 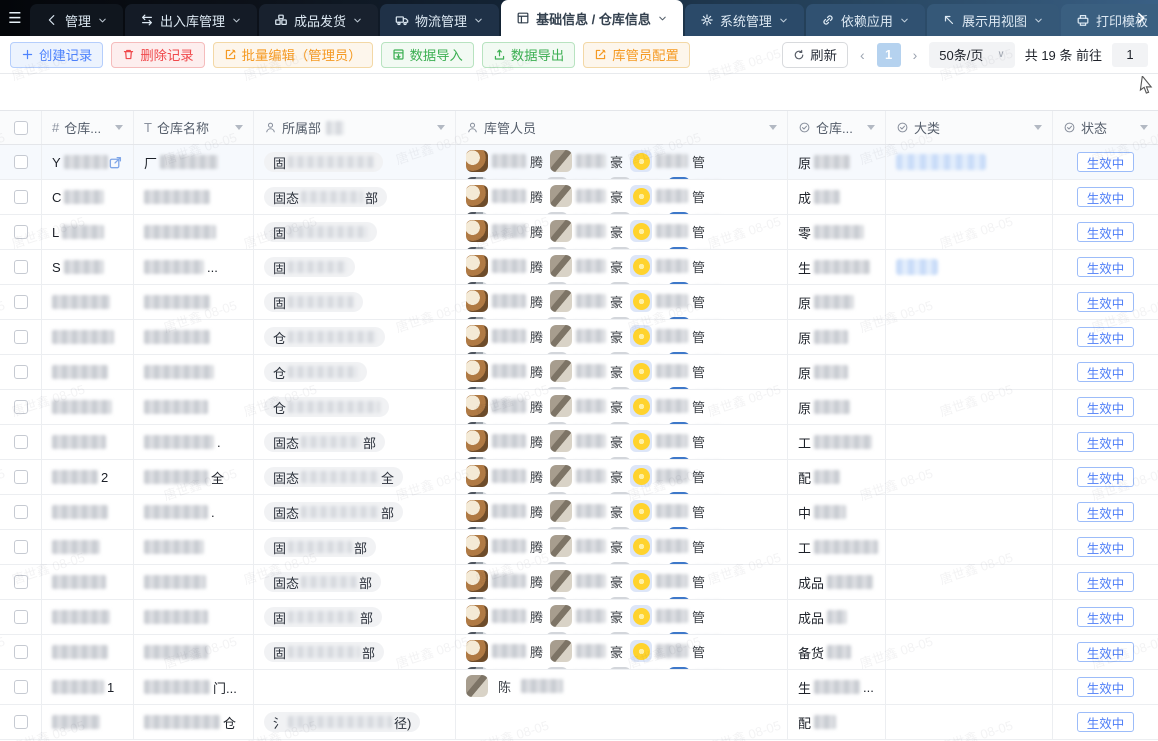 What do you see at coordinates (1130, 54) in the screenshot?
I see `goto-page-input` at bounding box center [1130, 54].